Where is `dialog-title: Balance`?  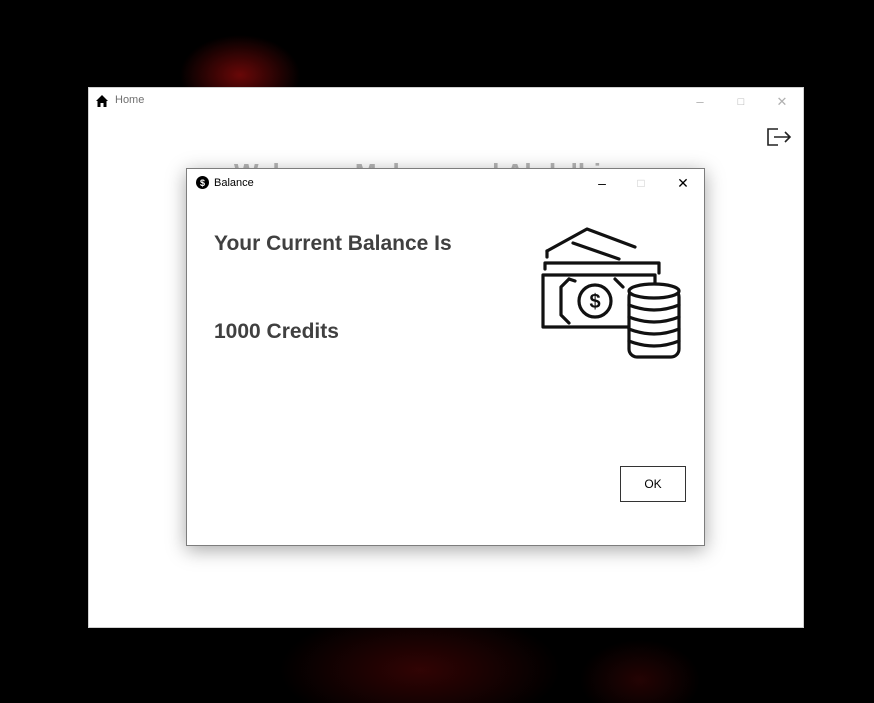 dialog-title: Balance is located at coordinates (234, 183).